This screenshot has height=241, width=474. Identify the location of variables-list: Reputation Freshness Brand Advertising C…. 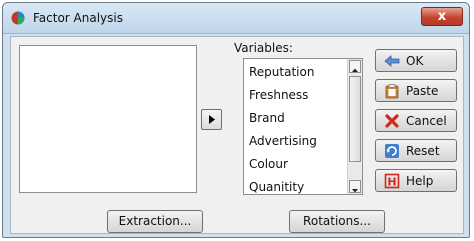
(303, 126).